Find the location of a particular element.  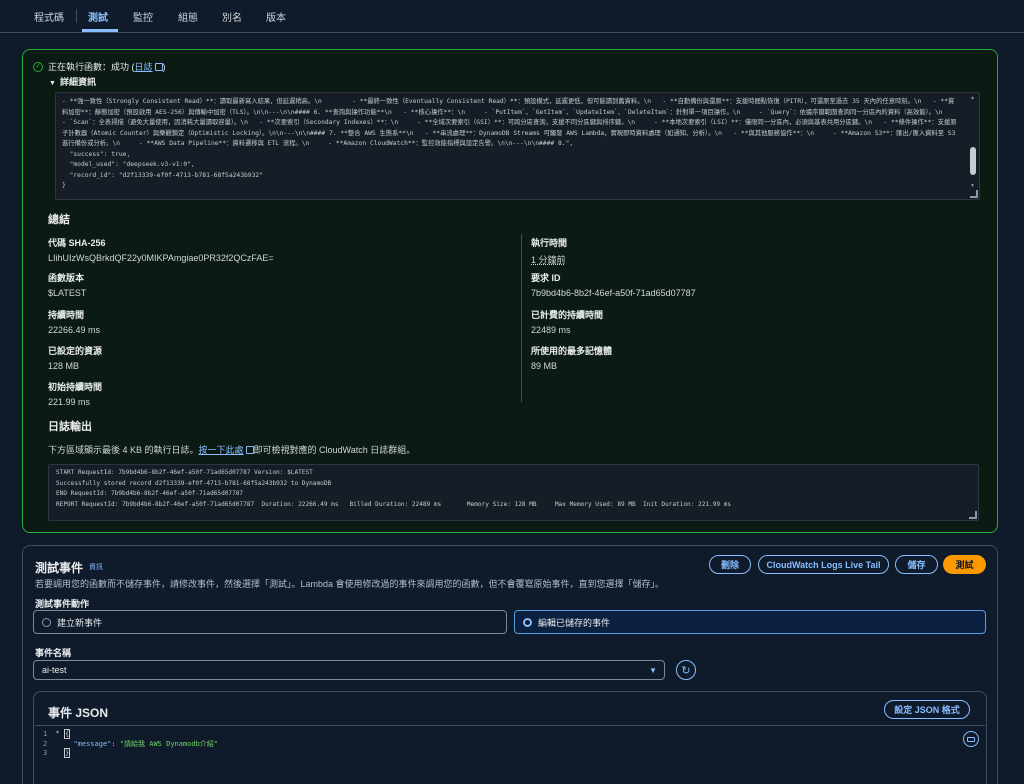

execution-status: ✓ 正在執行函數：成功 (日誌) is located at coordinates (99, 66).